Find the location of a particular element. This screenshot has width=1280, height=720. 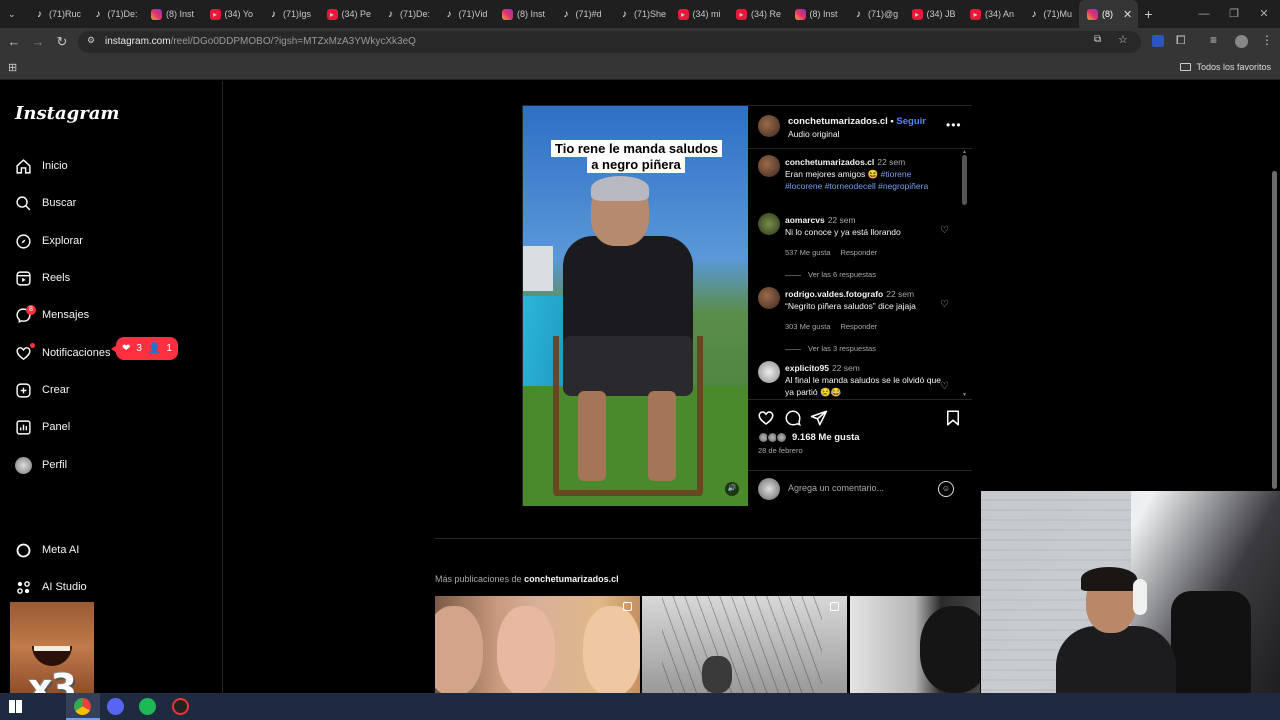

browser-tab: ♪ (71)Vid is located at coordinates (465, 14).